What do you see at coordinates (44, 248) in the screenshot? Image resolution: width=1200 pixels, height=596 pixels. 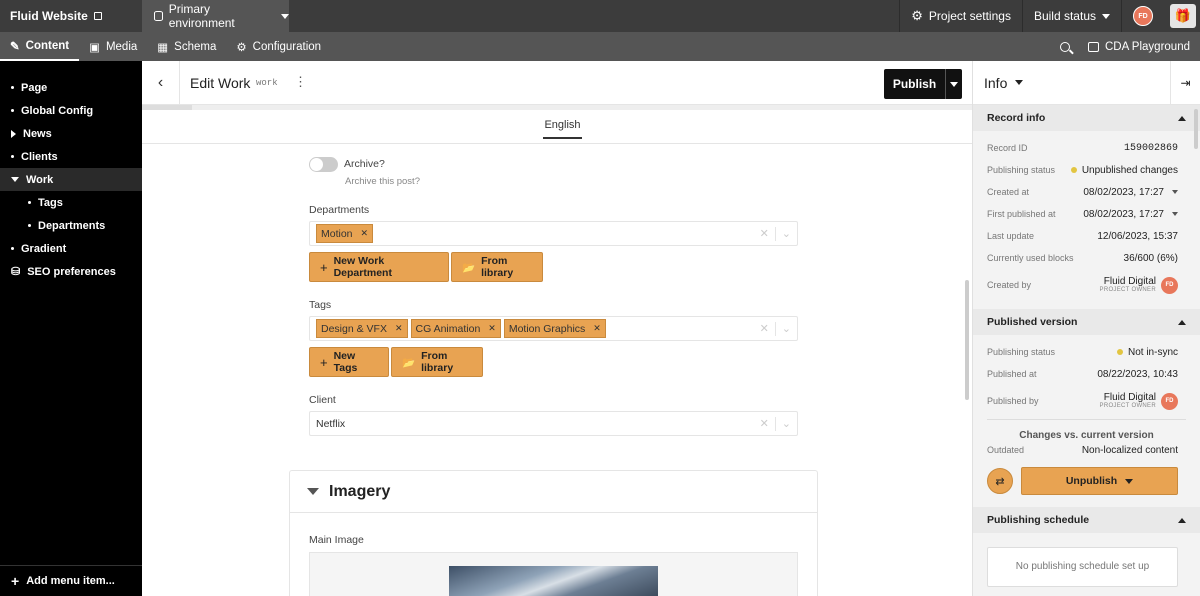 I see `sidebar-item-label: Gradient` at bounding box center [44, 248].